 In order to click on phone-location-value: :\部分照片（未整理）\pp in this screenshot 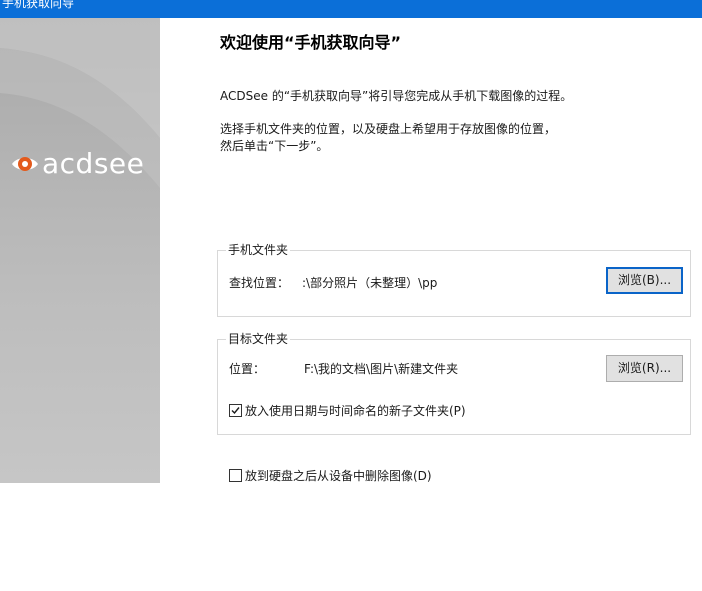, I will do `click(370, 283)`.